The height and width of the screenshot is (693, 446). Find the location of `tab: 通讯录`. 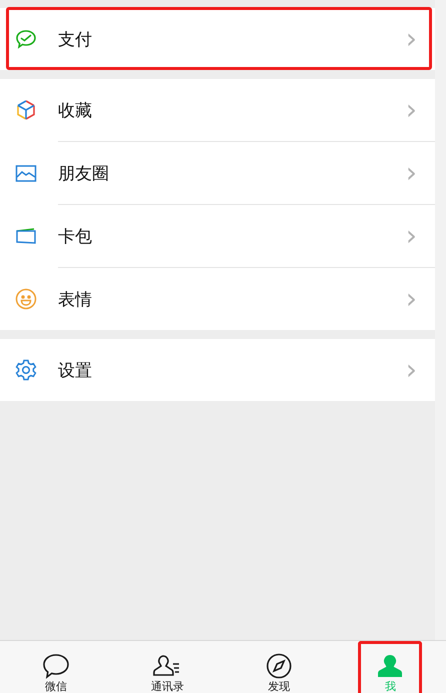

tab: 通讯录 is located at coordinates (167, 667).